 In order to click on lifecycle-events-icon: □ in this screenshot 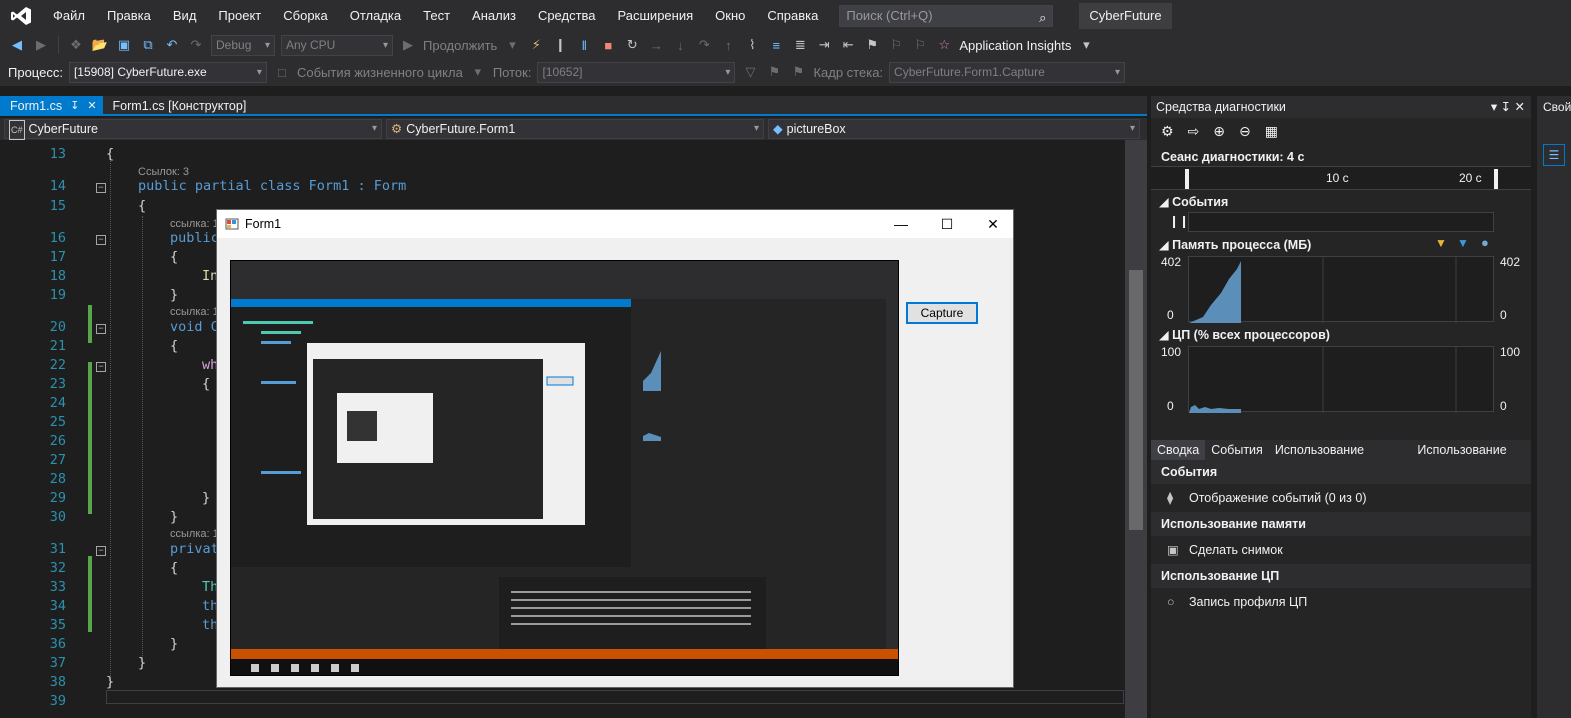, I will do `click(282, 72)`.